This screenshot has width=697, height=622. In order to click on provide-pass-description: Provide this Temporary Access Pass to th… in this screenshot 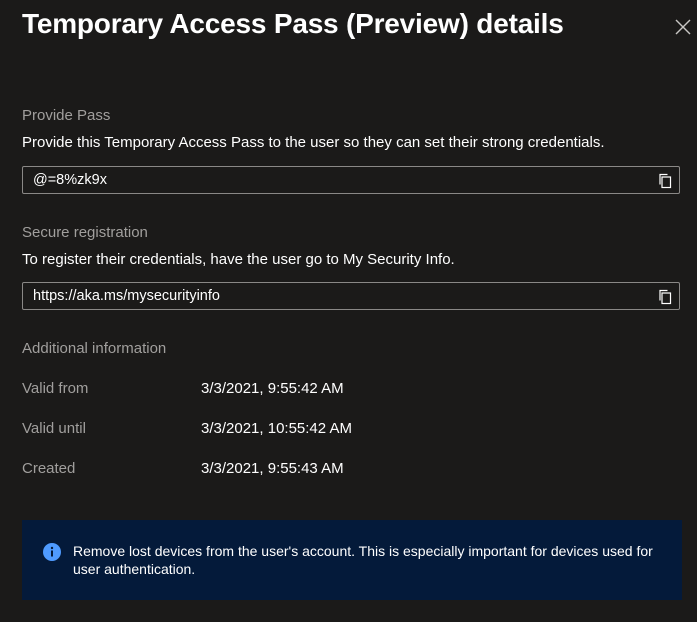, I will do `click(313, 142)`.